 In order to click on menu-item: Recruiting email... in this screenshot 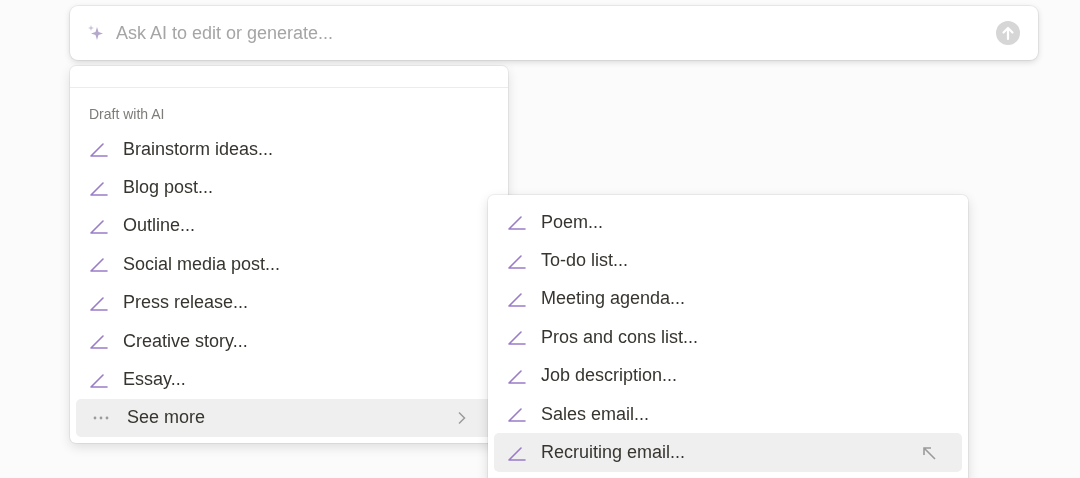, I will do `click(728, 452)`.